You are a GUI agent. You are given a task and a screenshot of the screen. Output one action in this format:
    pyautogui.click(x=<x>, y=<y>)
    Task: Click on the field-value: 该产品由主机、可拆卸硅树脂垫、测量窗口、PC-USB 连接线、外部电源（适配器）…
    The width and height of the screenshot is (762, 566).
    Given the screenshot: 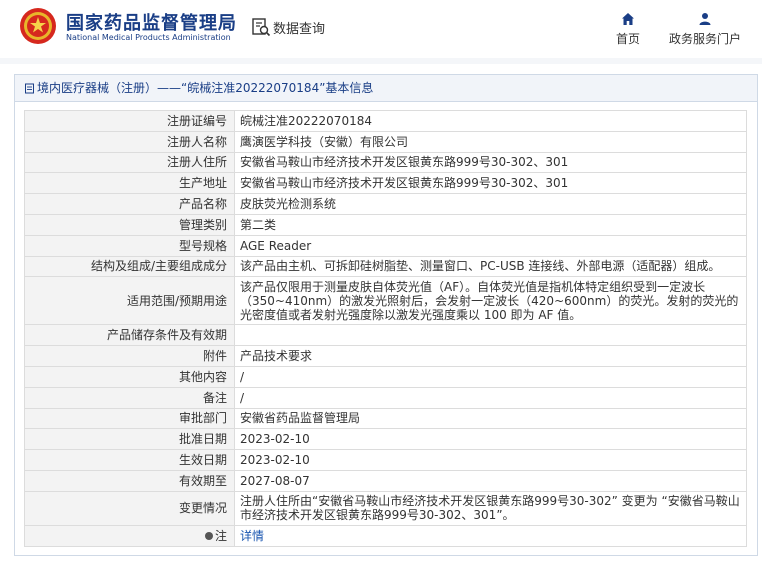 What is the action you would take?
    pyautogui.click(x=490, y=266)
    